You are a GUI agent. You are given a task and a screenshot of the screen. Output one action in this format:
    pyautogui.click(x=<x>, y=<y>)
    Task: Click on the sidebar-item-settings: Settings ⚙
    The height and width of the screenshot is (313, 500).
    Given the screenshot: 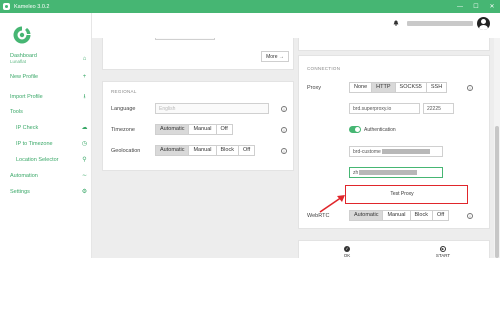 What is the action you would take?
    pyautogui.click(x=49, y=192)
    